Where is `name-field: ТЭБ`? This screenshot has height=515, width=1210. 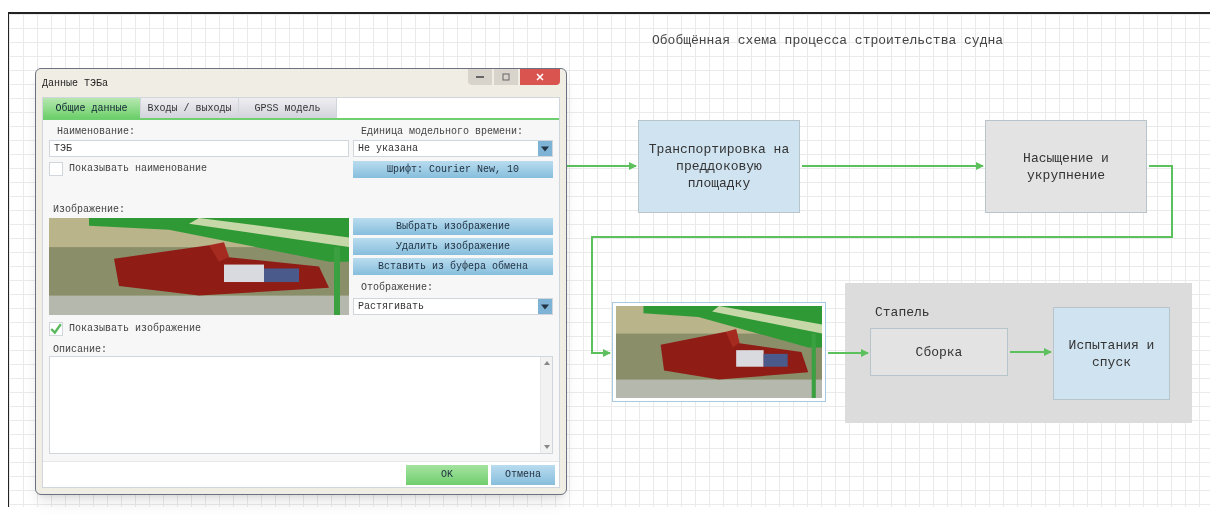 name-field: ТЭБ is located at coordinates (199, 148).